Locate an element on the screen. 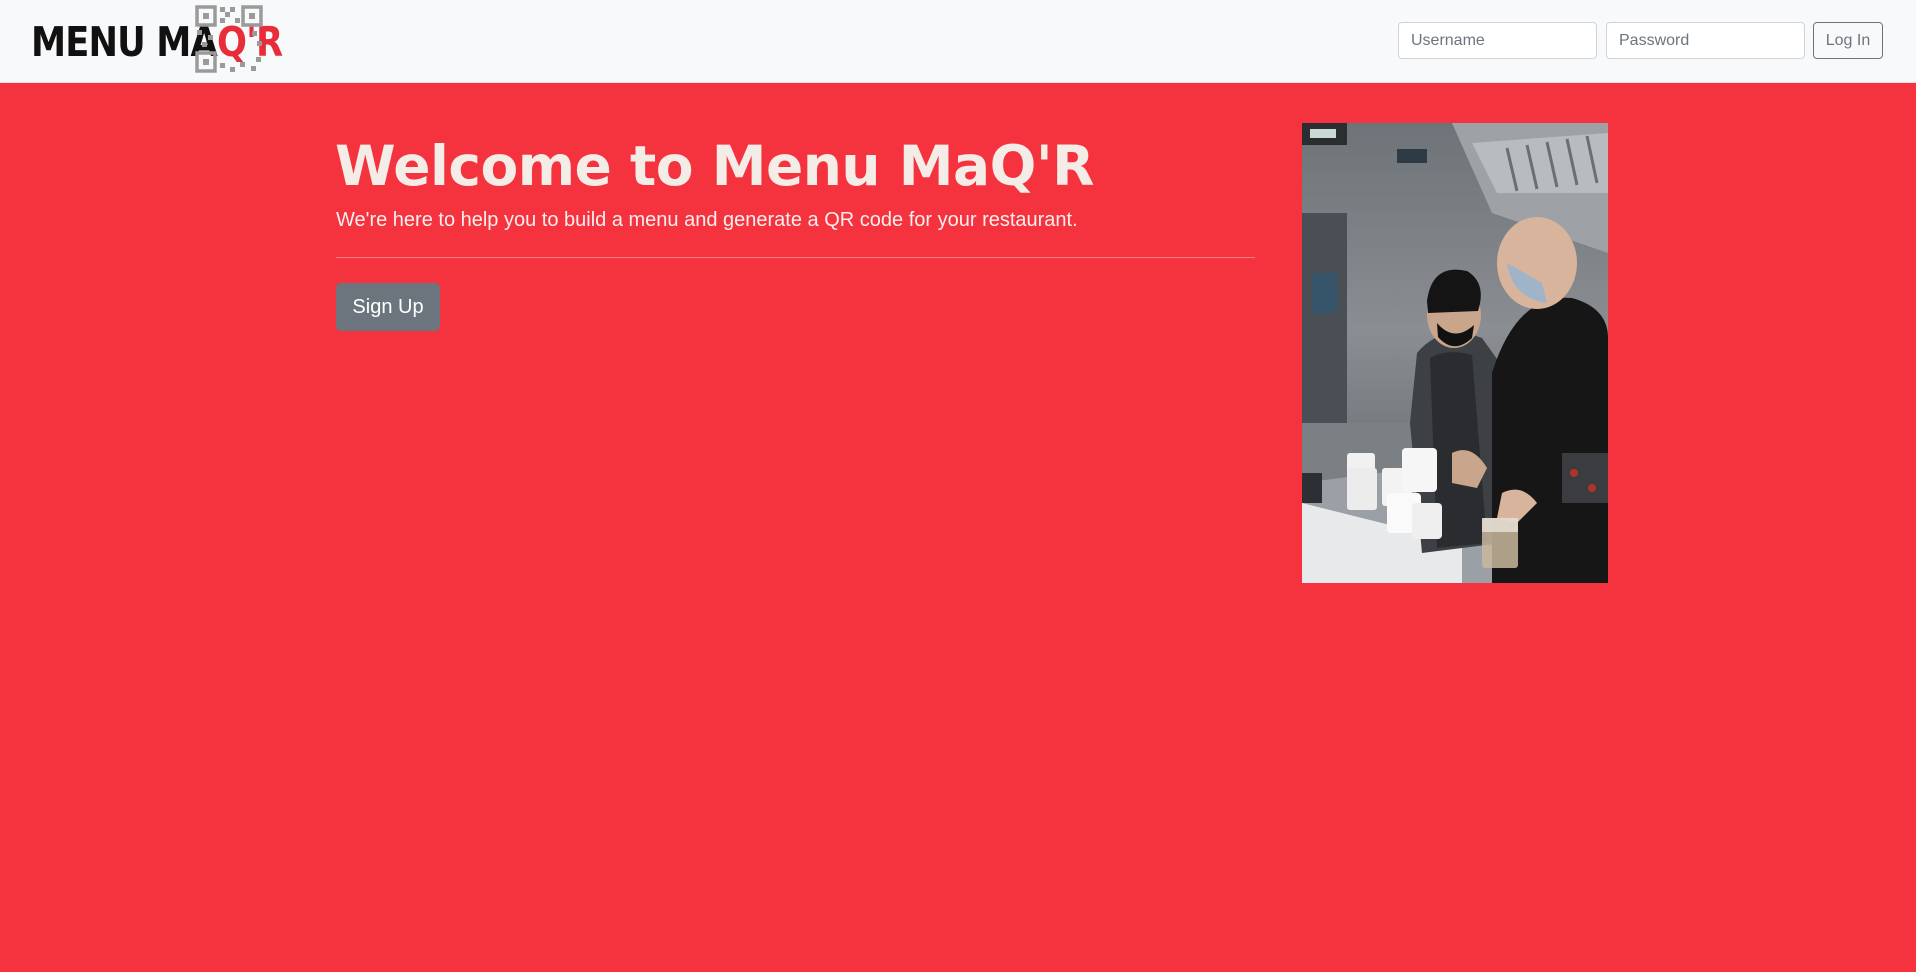 Image resolution: width=1916 pixels, height=972 pixels. navbar: MENU MAQ'R Username Log In is located at coordinates (958, 41).